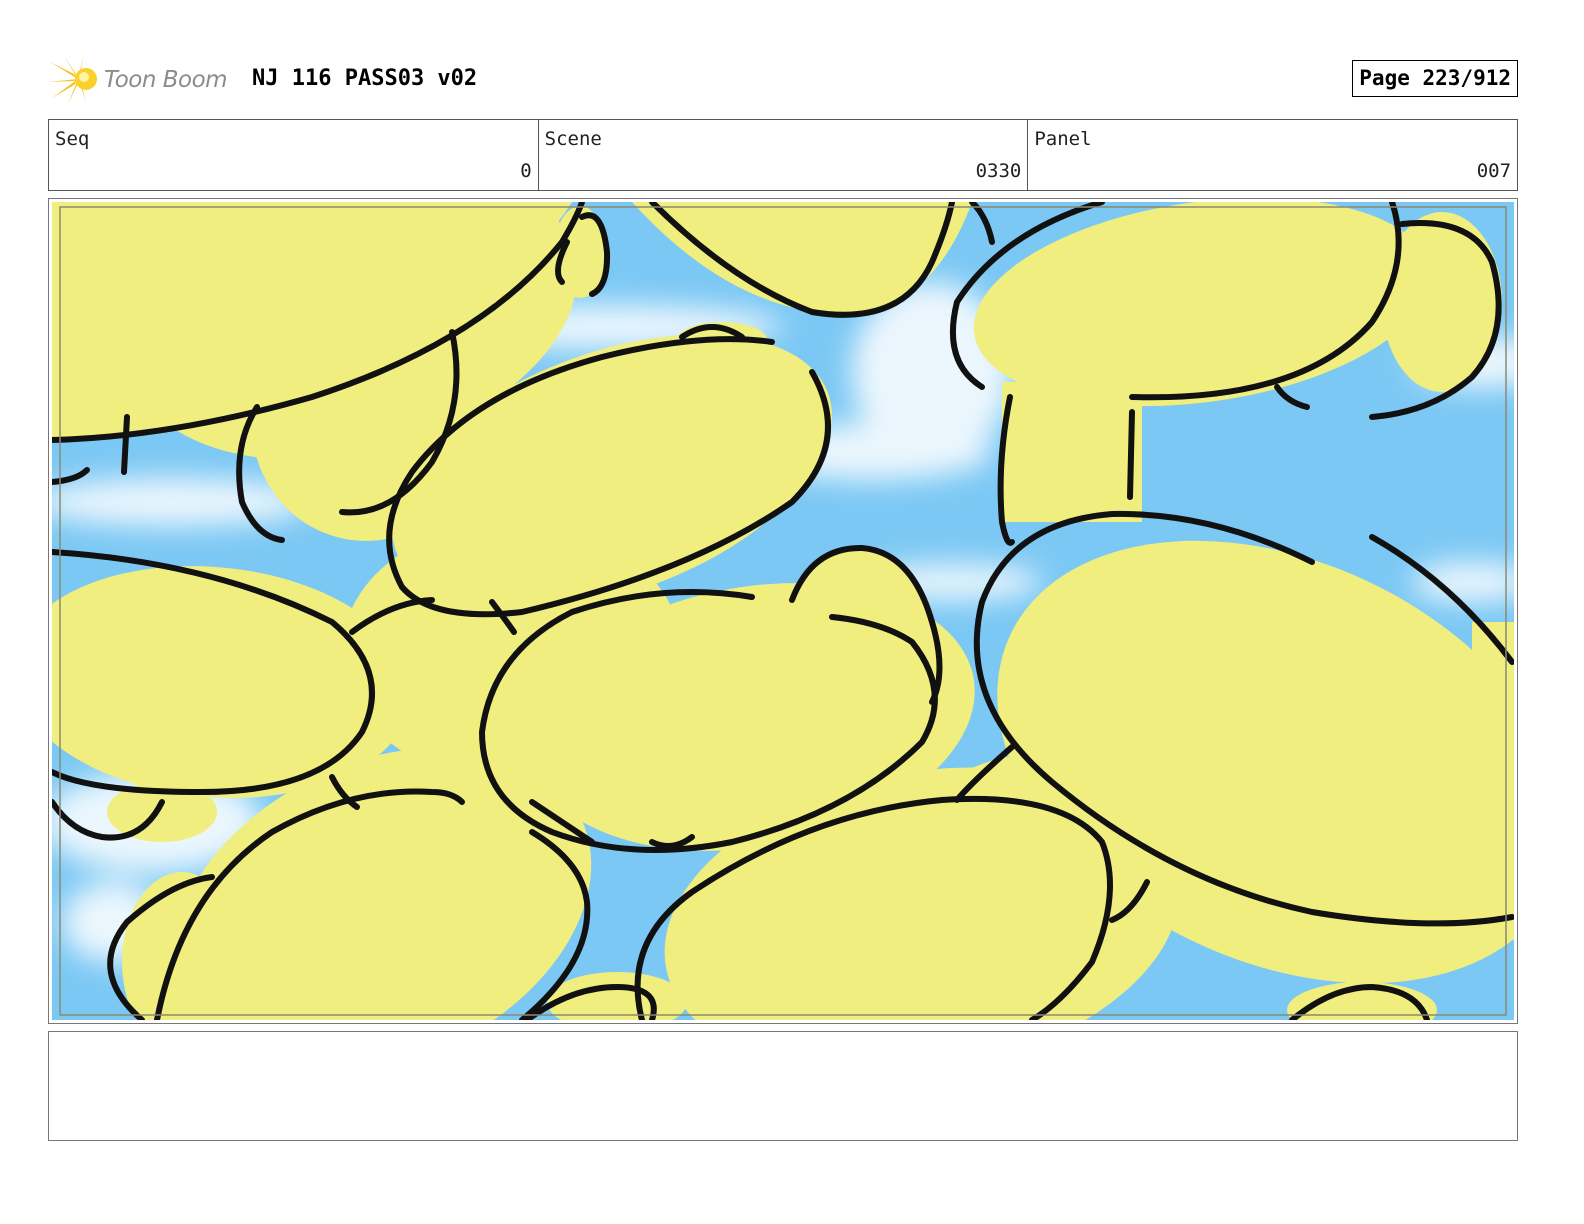 The height and width of the screenshot is (1224, 1584). I want to click on starburst-logo-icon, so click(72, 79).